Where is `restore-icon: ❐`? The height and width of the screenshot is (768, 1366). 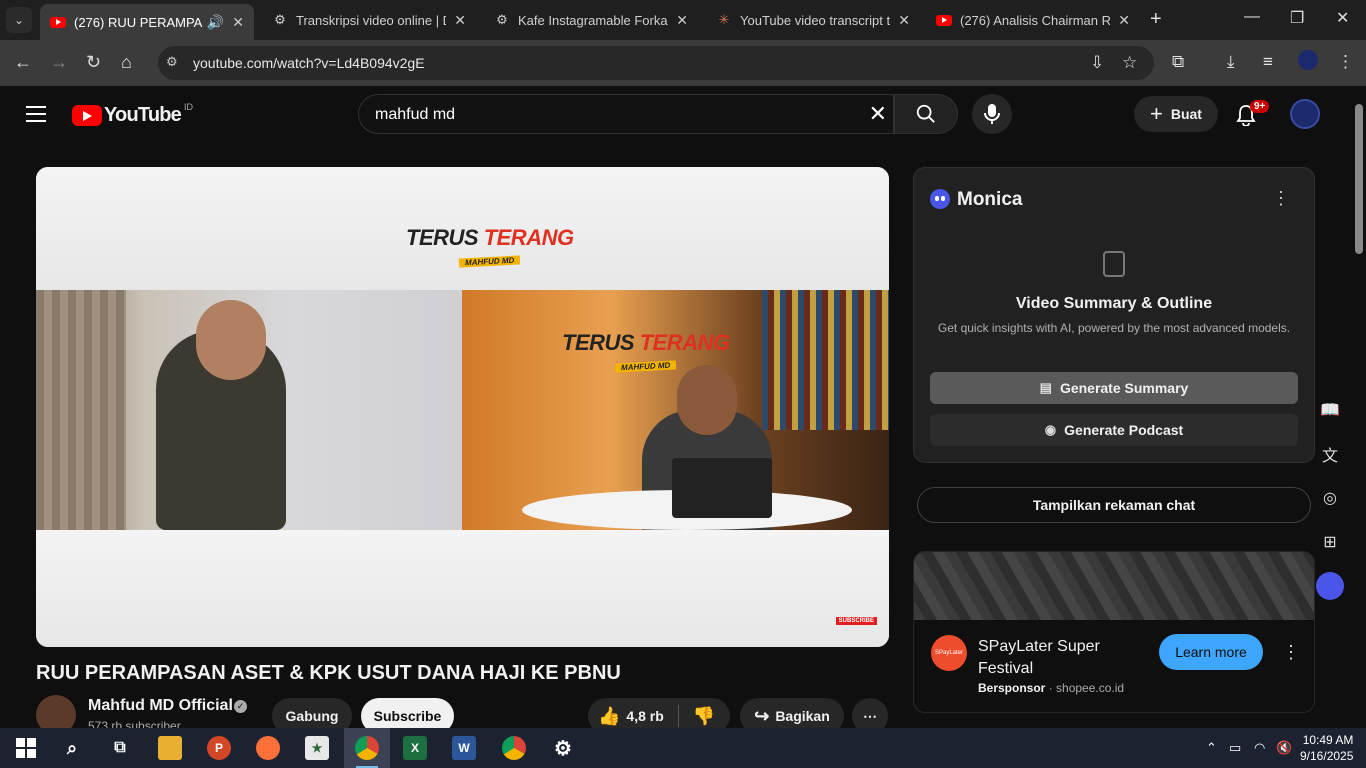 restore-icon: ❐ is located at coordinates (1297, 18).